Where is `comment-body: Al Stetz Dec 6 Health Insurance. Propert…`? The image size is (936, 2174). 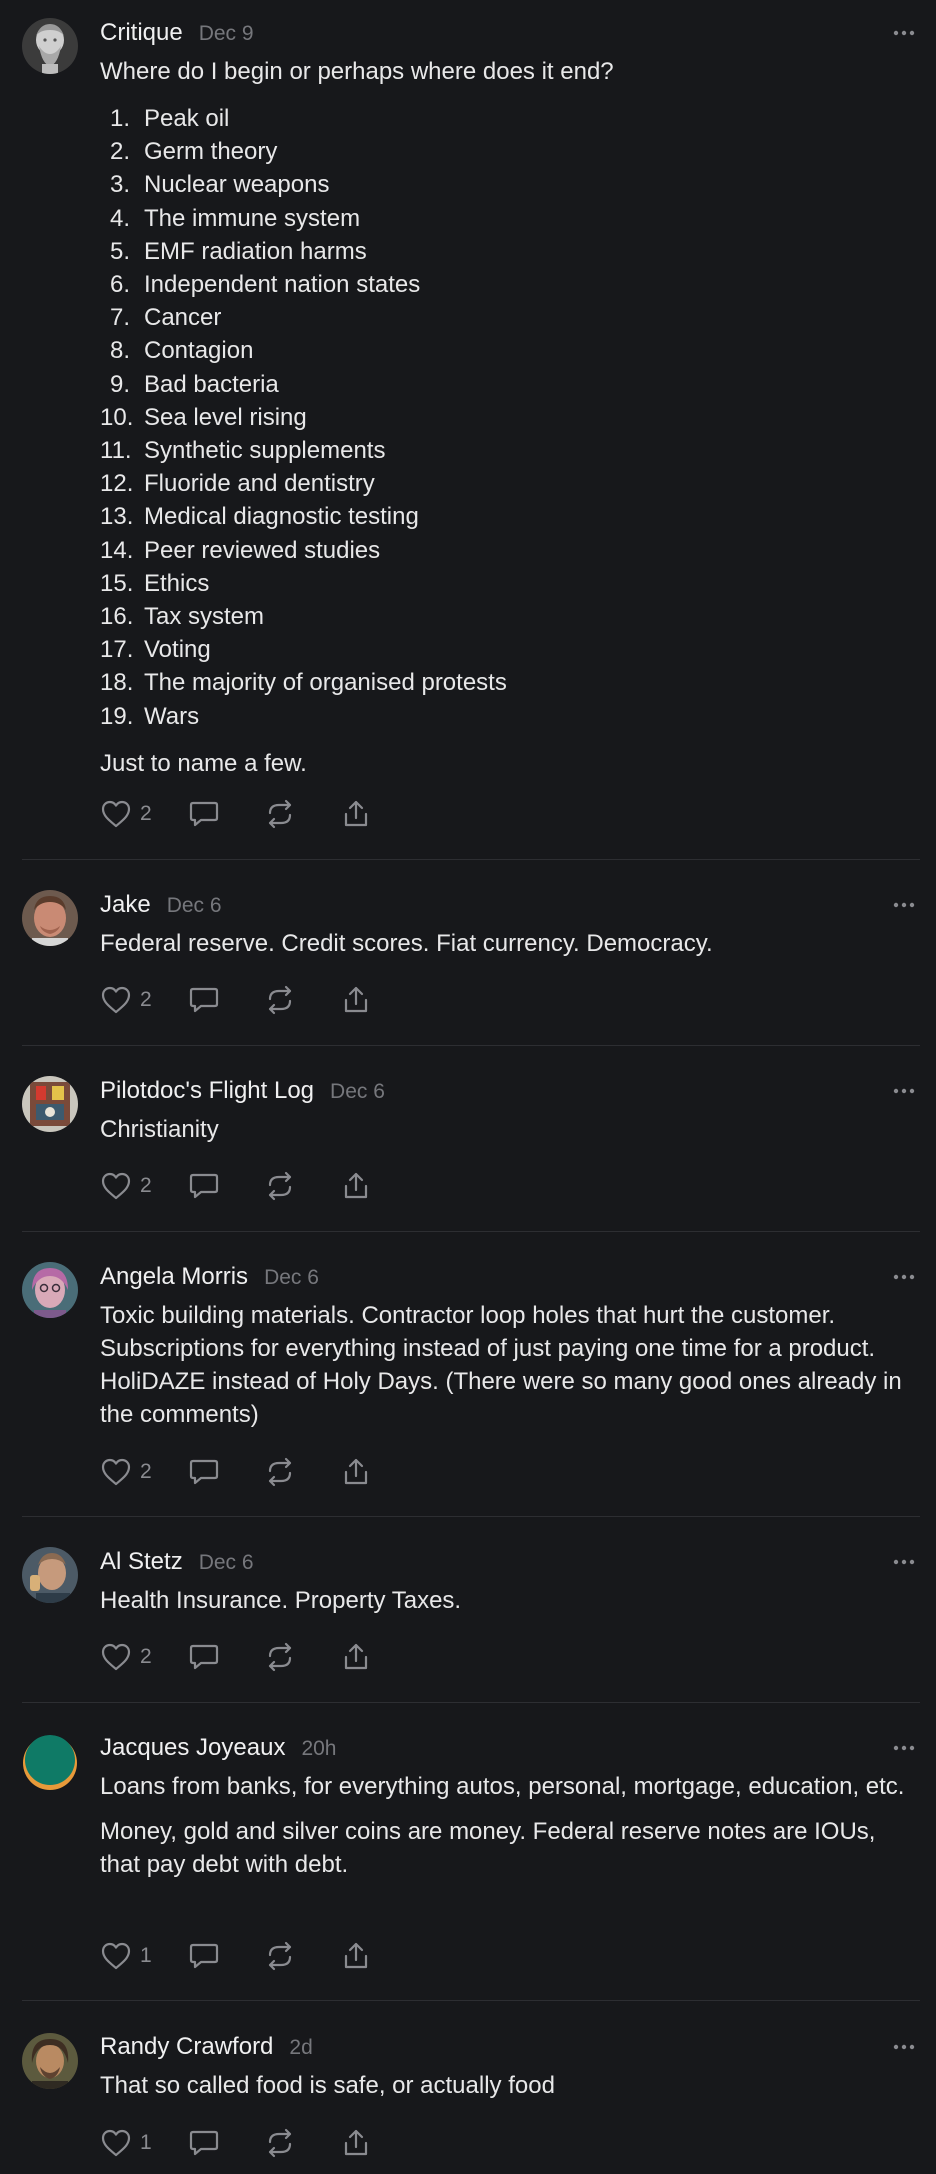 comment-body: Al Stetz Dec 6 Health Insurance. Propert… is located at coordinates (510, 1581).